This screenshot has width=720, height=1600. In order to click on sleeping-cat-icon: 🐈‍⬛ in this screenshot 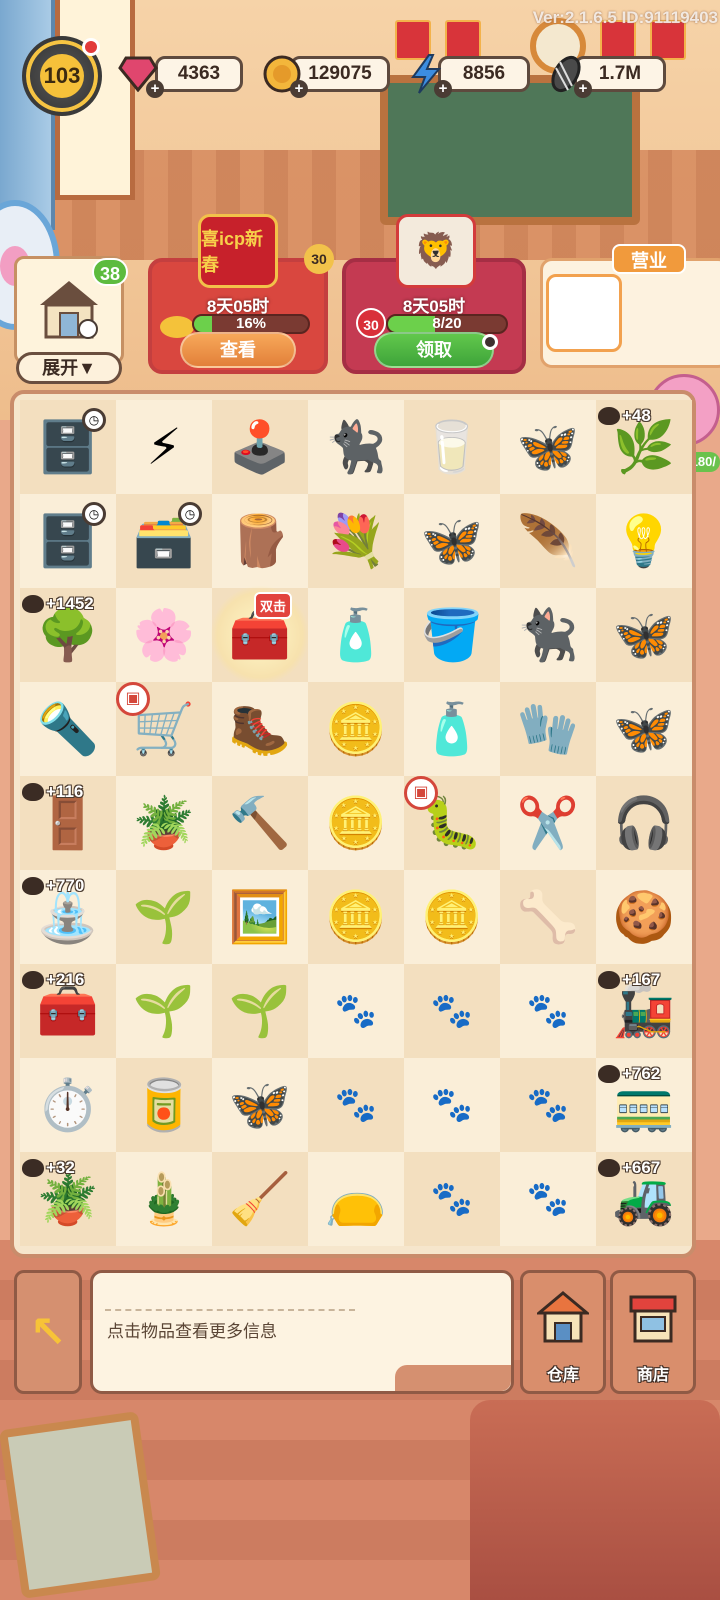, I will do `click(548, 635)`.